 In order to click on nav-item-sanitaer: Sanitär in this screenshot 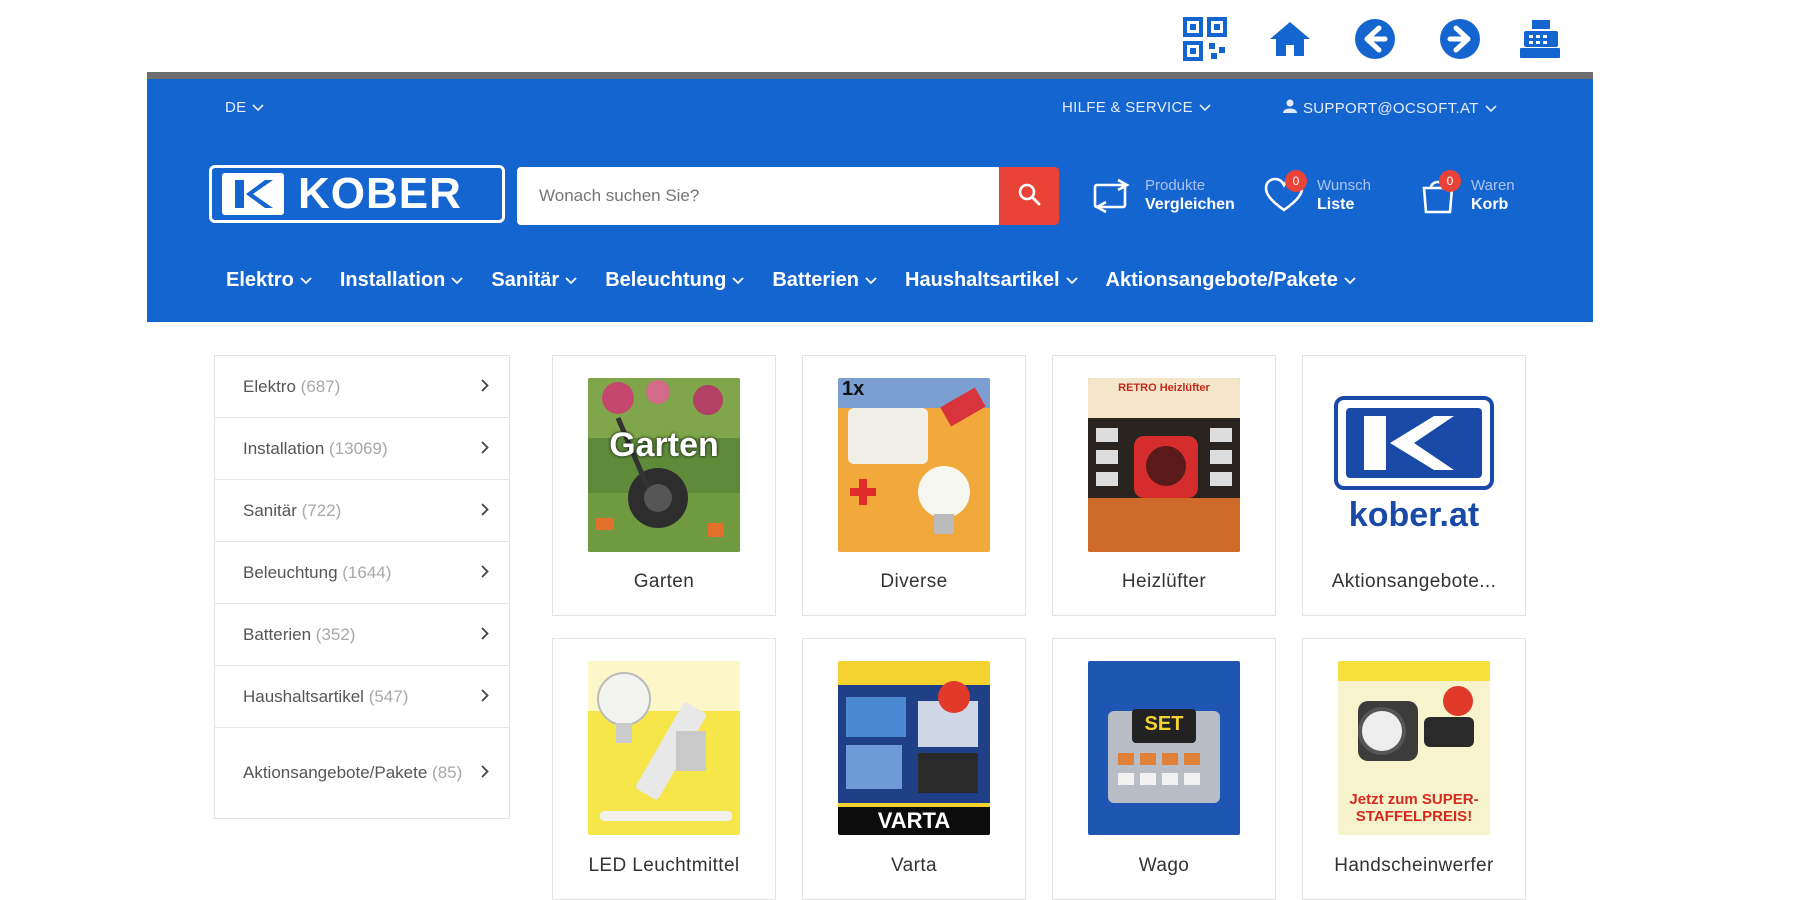, I will do `click(534, 280)`.